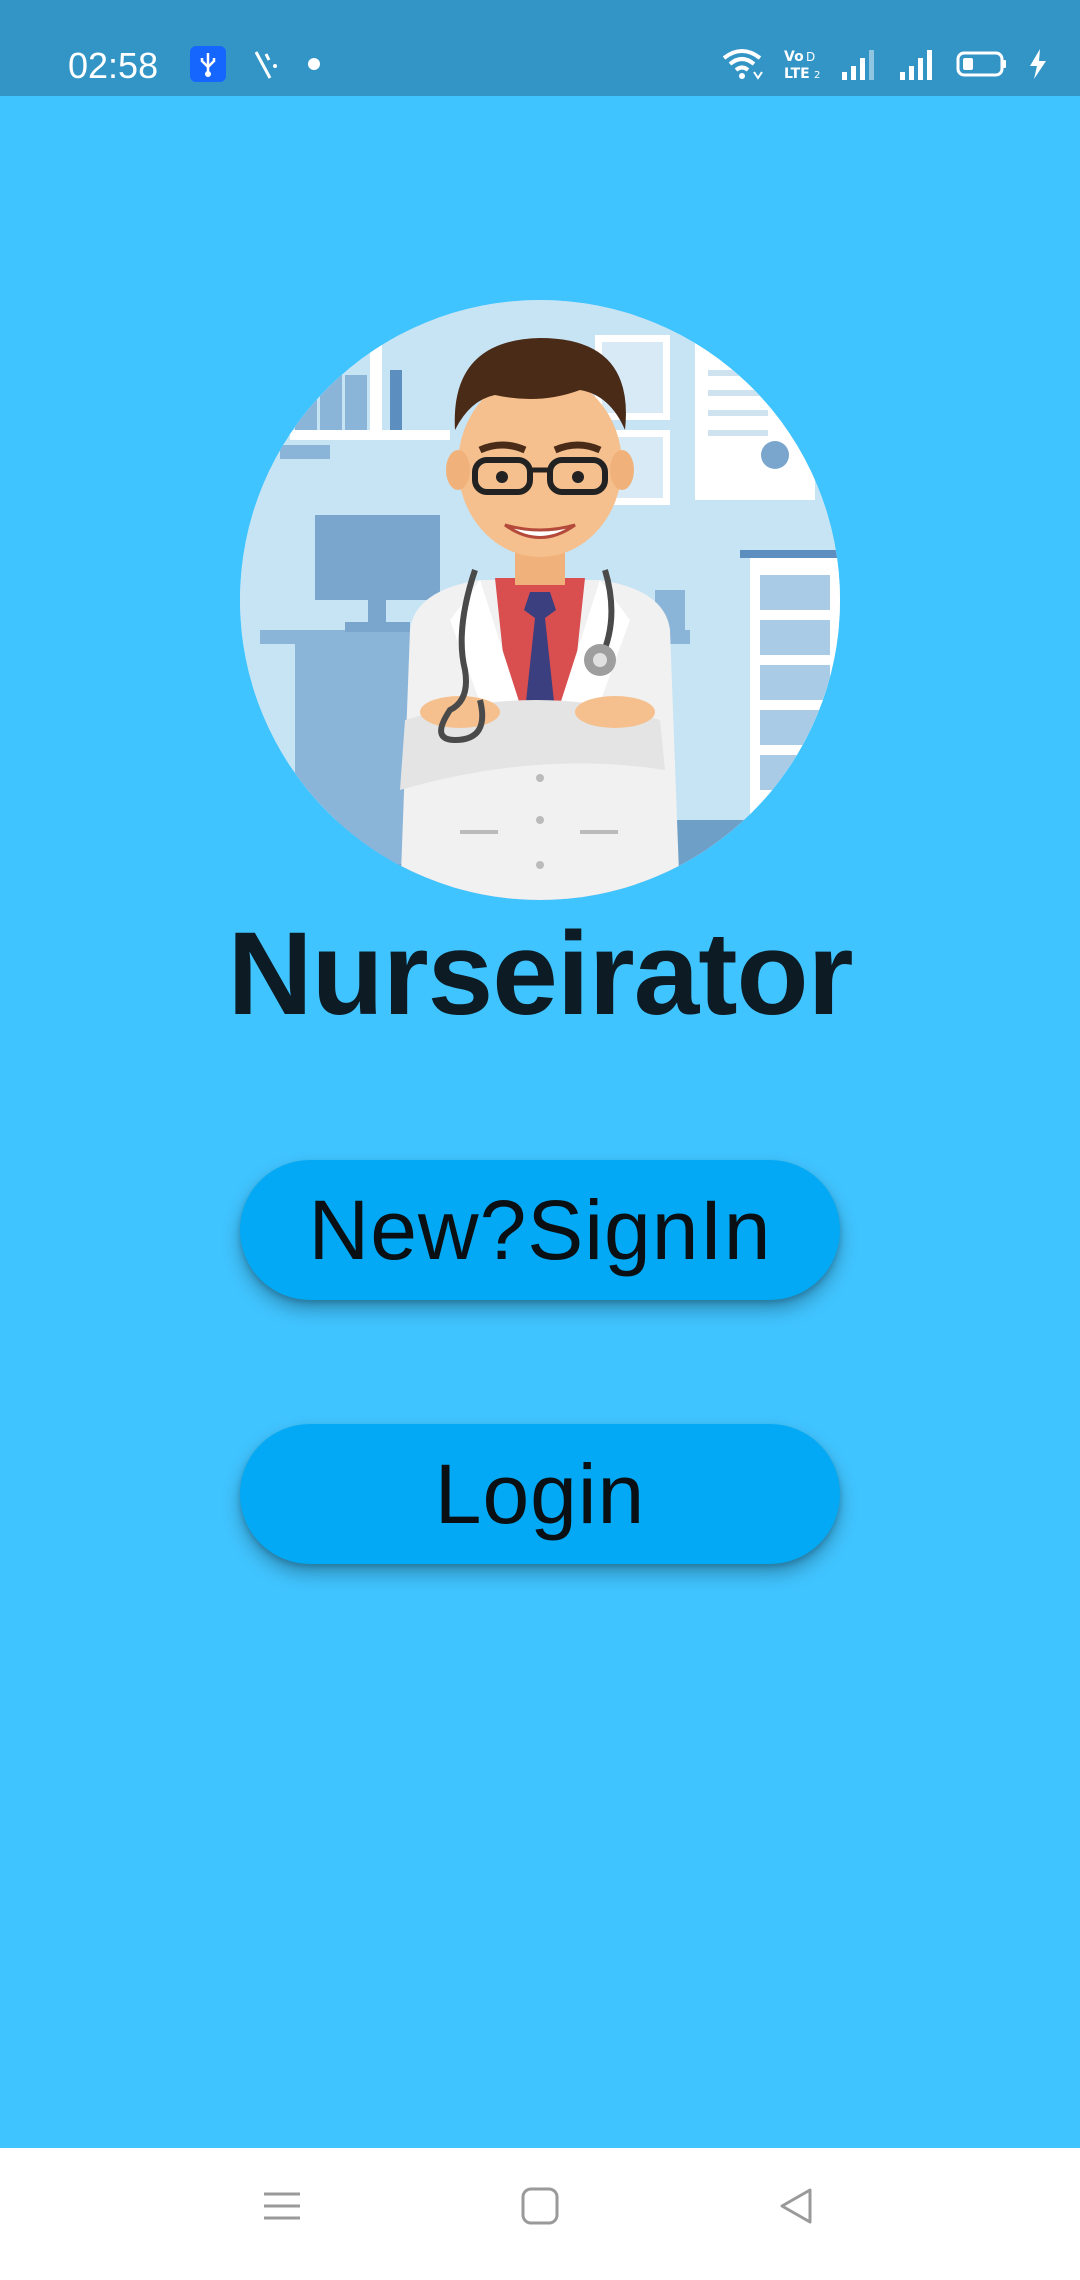  I want to click on navigation-bar, so click(540, 2214).